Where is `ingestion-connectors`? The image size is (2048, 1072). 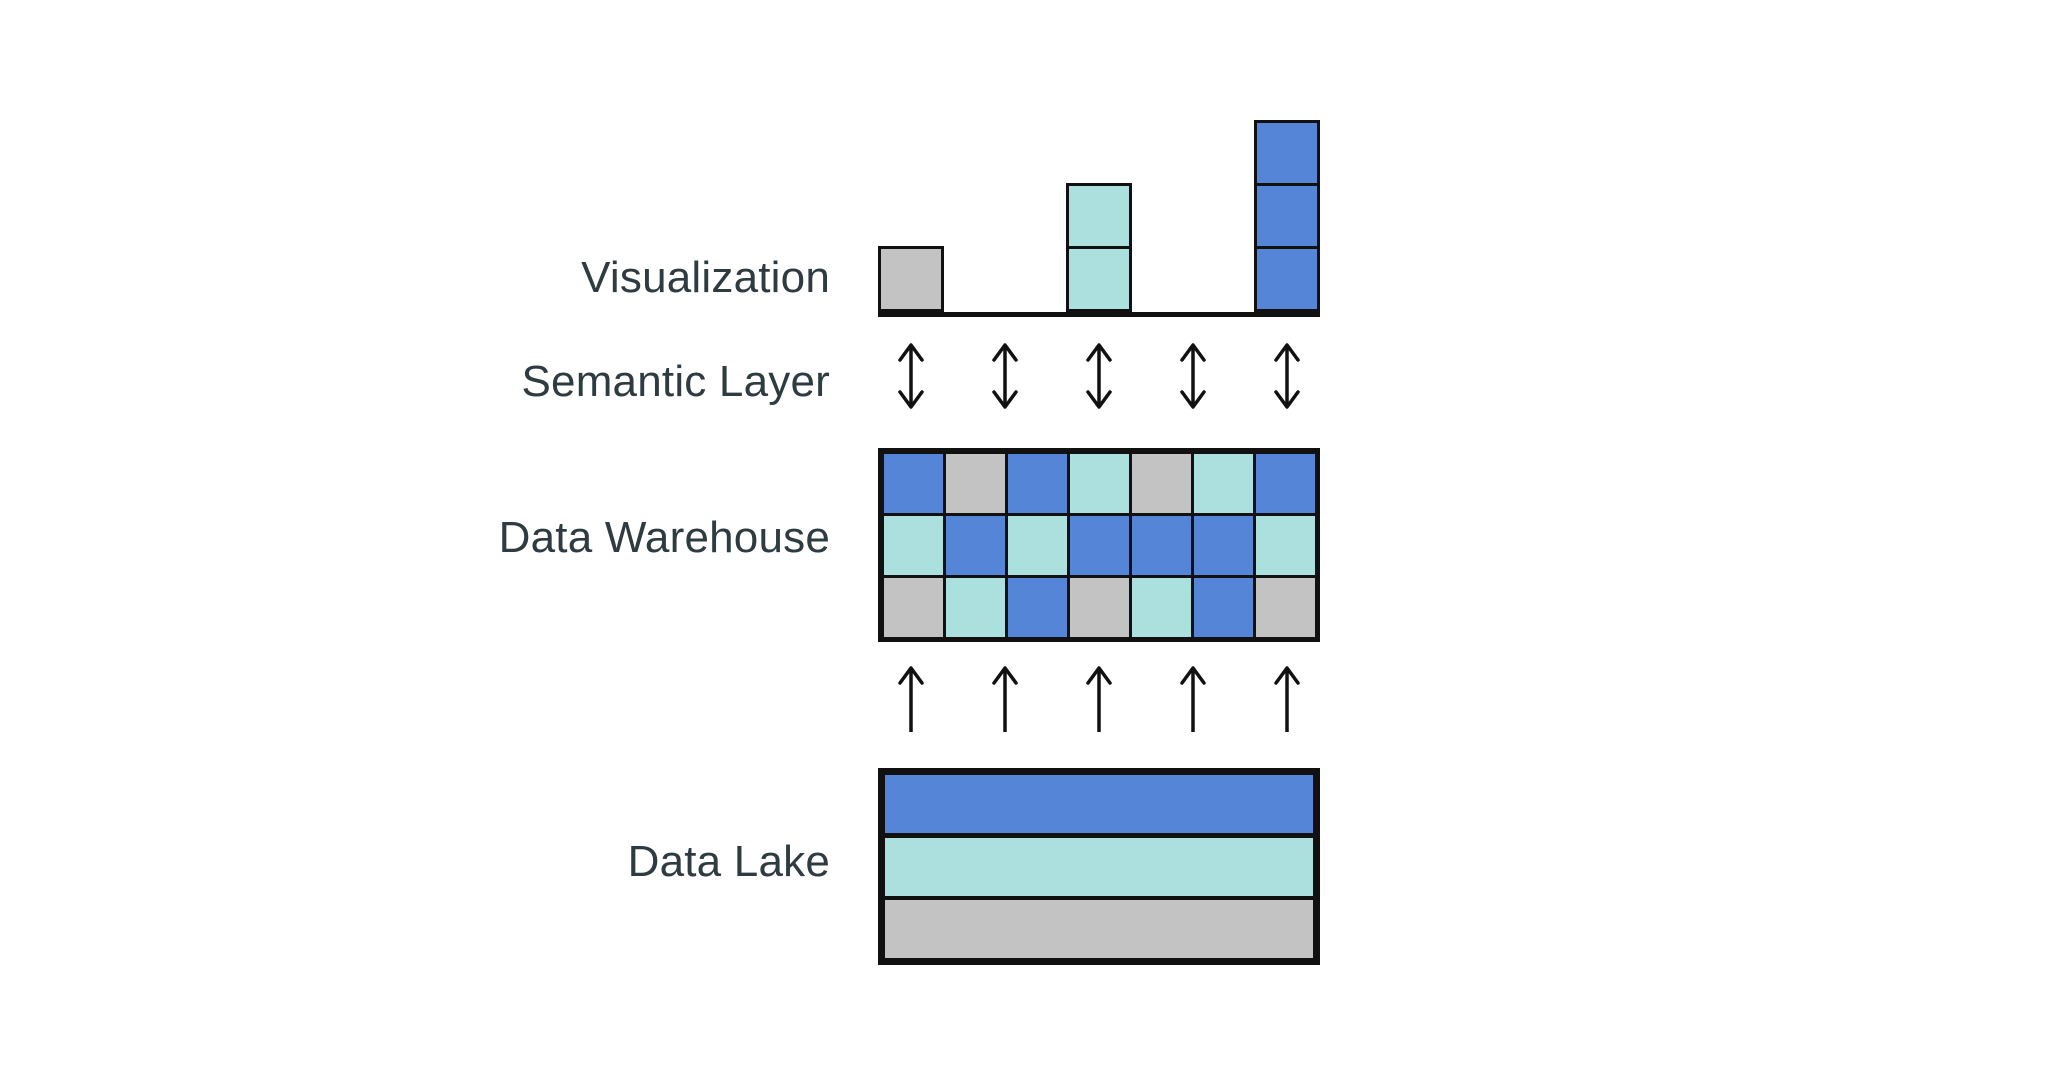
ingestion-connectors is located at coordinates (1099, 700).